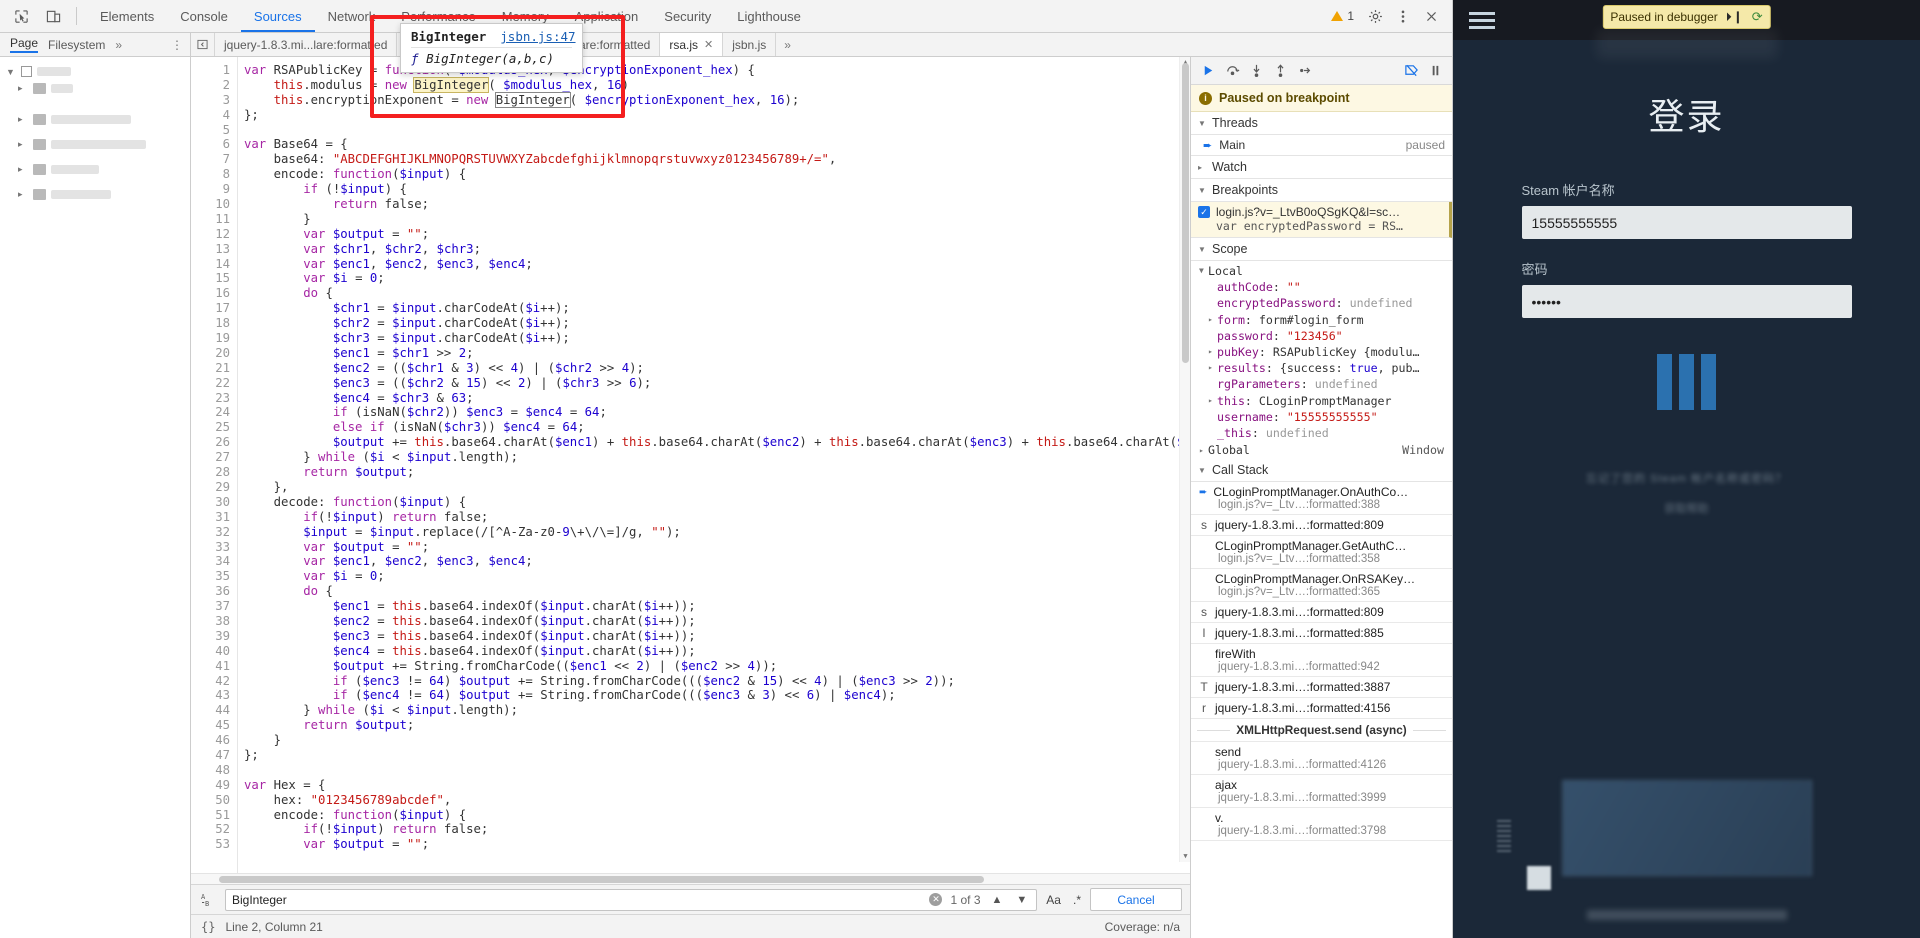 The width and height of the screenshot is (1920, 938). Describe the element at coordinates (352, 16) in the screenshot. I see `tab-network: Network` at that location.